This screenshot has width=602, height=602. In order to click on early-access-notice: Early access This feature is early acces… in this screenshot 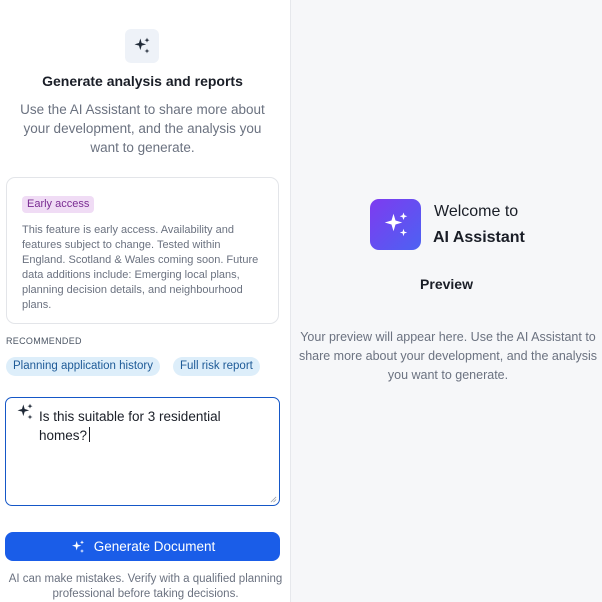, I will do `click(142, 250)`.